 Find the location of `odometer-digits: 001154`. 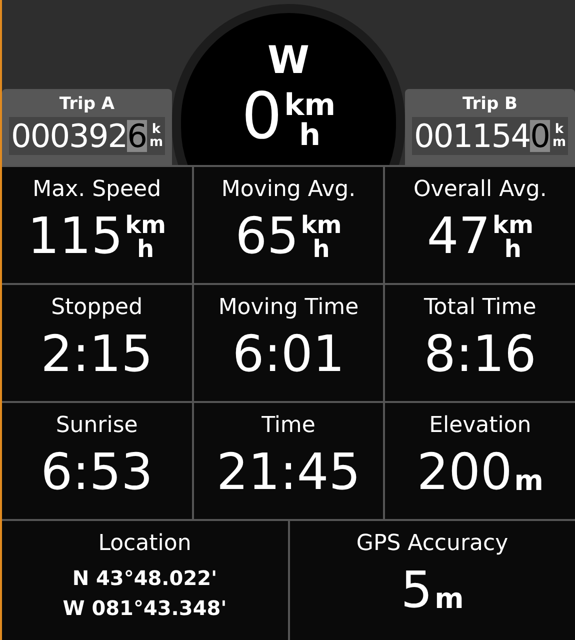

odometer-digits: 001154 is located at coordinates (472, 136).